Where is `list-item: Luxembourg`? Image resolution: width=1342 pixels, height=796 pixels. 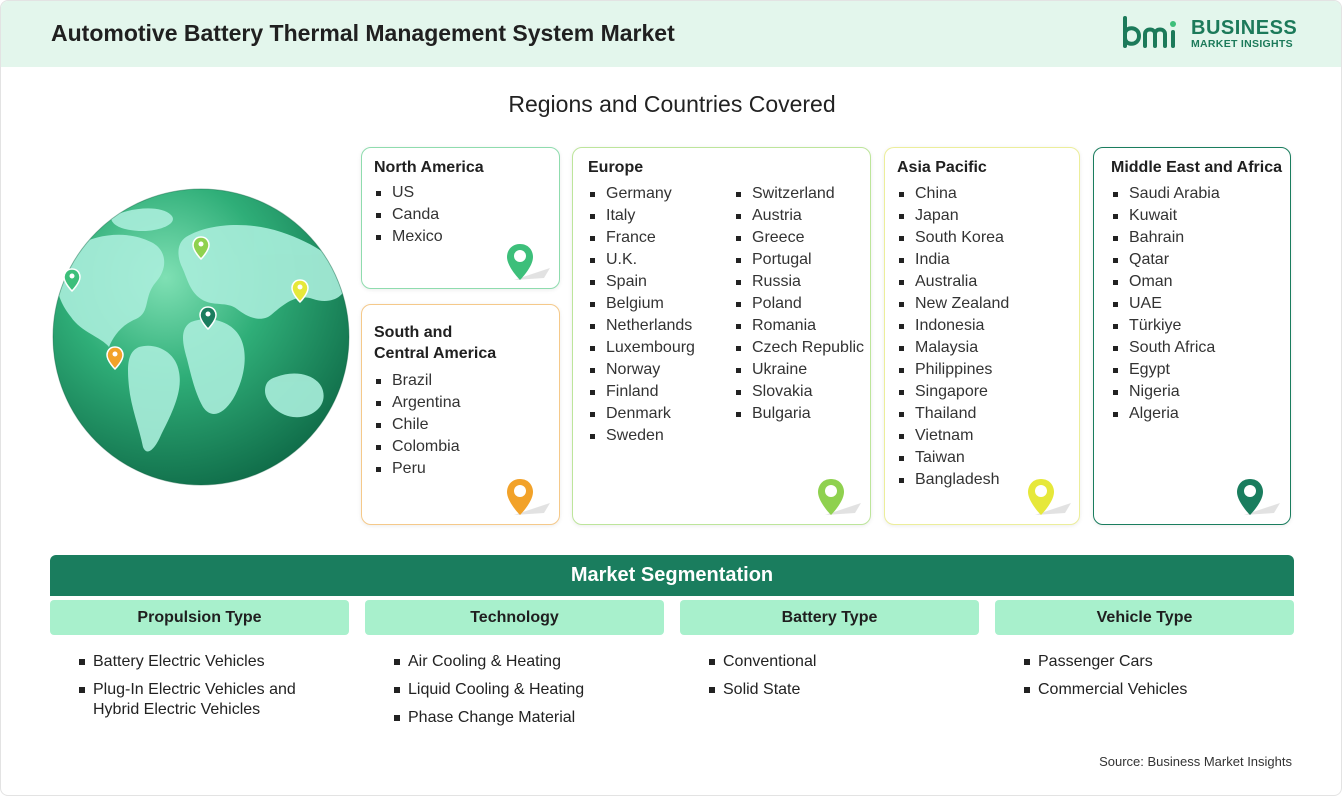
list-item: Luxembourg is located at coordinates (641, 348).